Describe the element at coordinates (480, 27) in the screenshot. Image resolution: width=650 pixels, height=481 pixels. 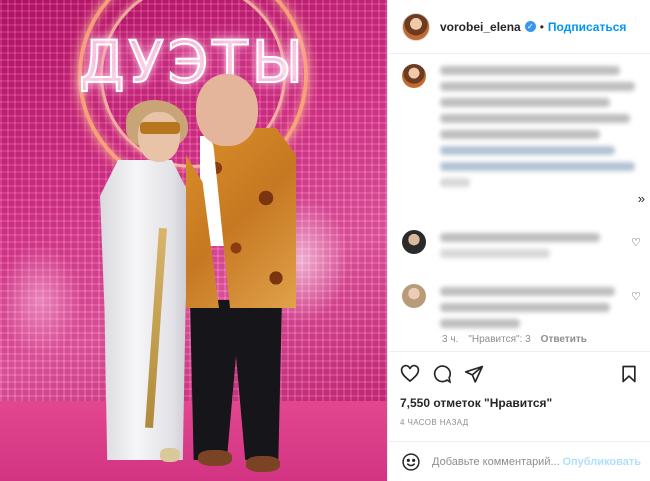
I see `author-username: vorobei_elena` at that location.